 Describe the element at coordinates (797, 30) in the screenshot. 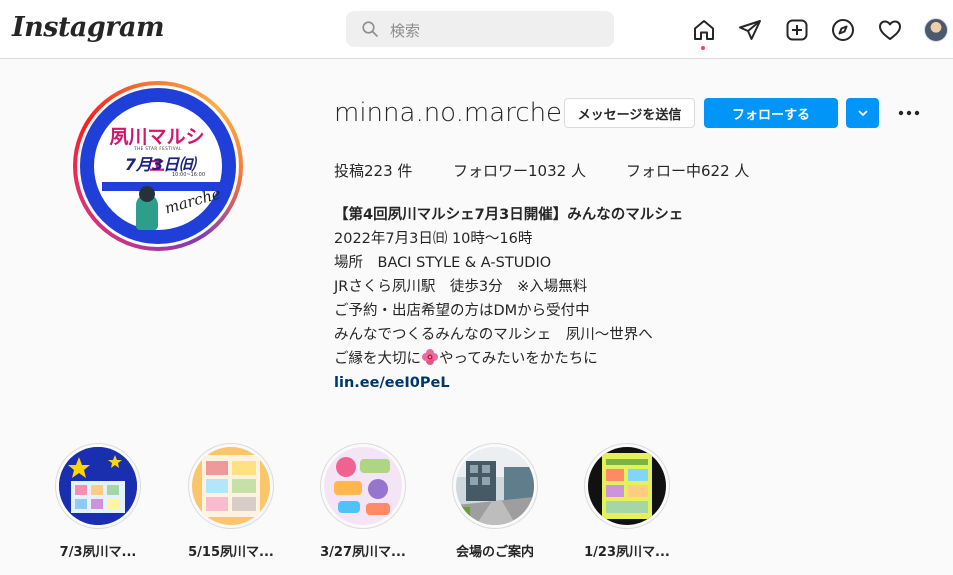

I see `new-post-icon` at that location.